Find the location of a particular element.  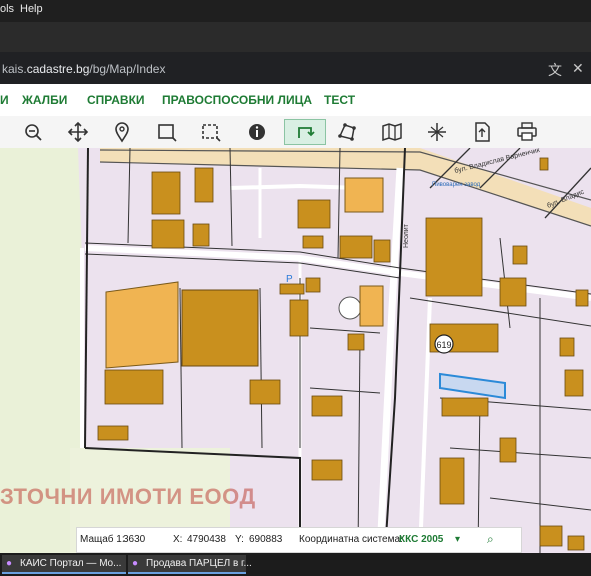

url-prefix: kais. is located at coordinates (14, 69).